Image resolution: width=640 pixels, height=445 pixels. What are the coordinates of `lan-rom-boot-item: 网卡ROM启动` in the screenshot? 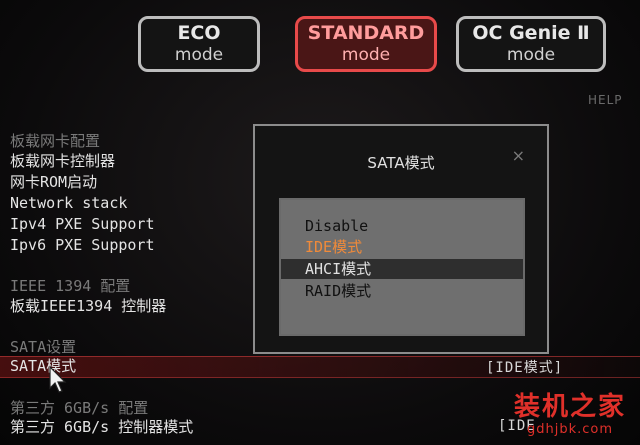 It's located at (53, 182).